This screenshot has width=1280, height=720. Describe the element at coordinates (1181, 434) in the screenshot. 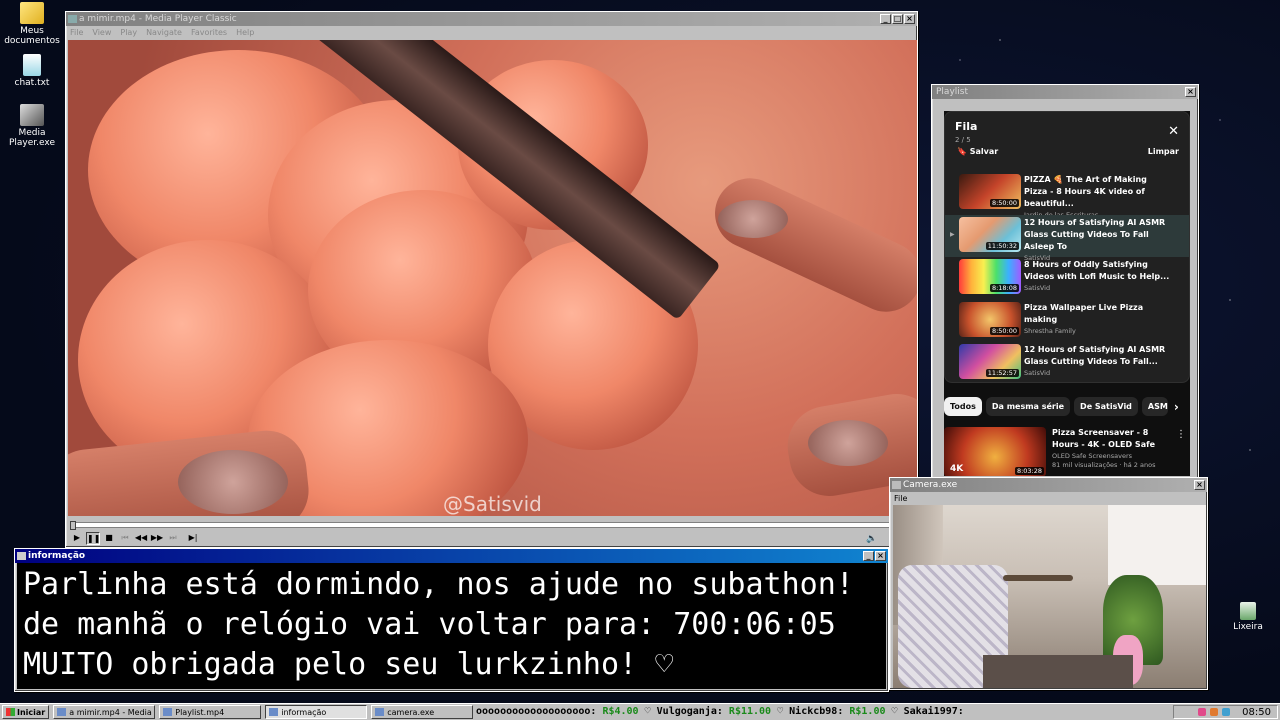

I see `more-options-icon: ⋮` at that location.